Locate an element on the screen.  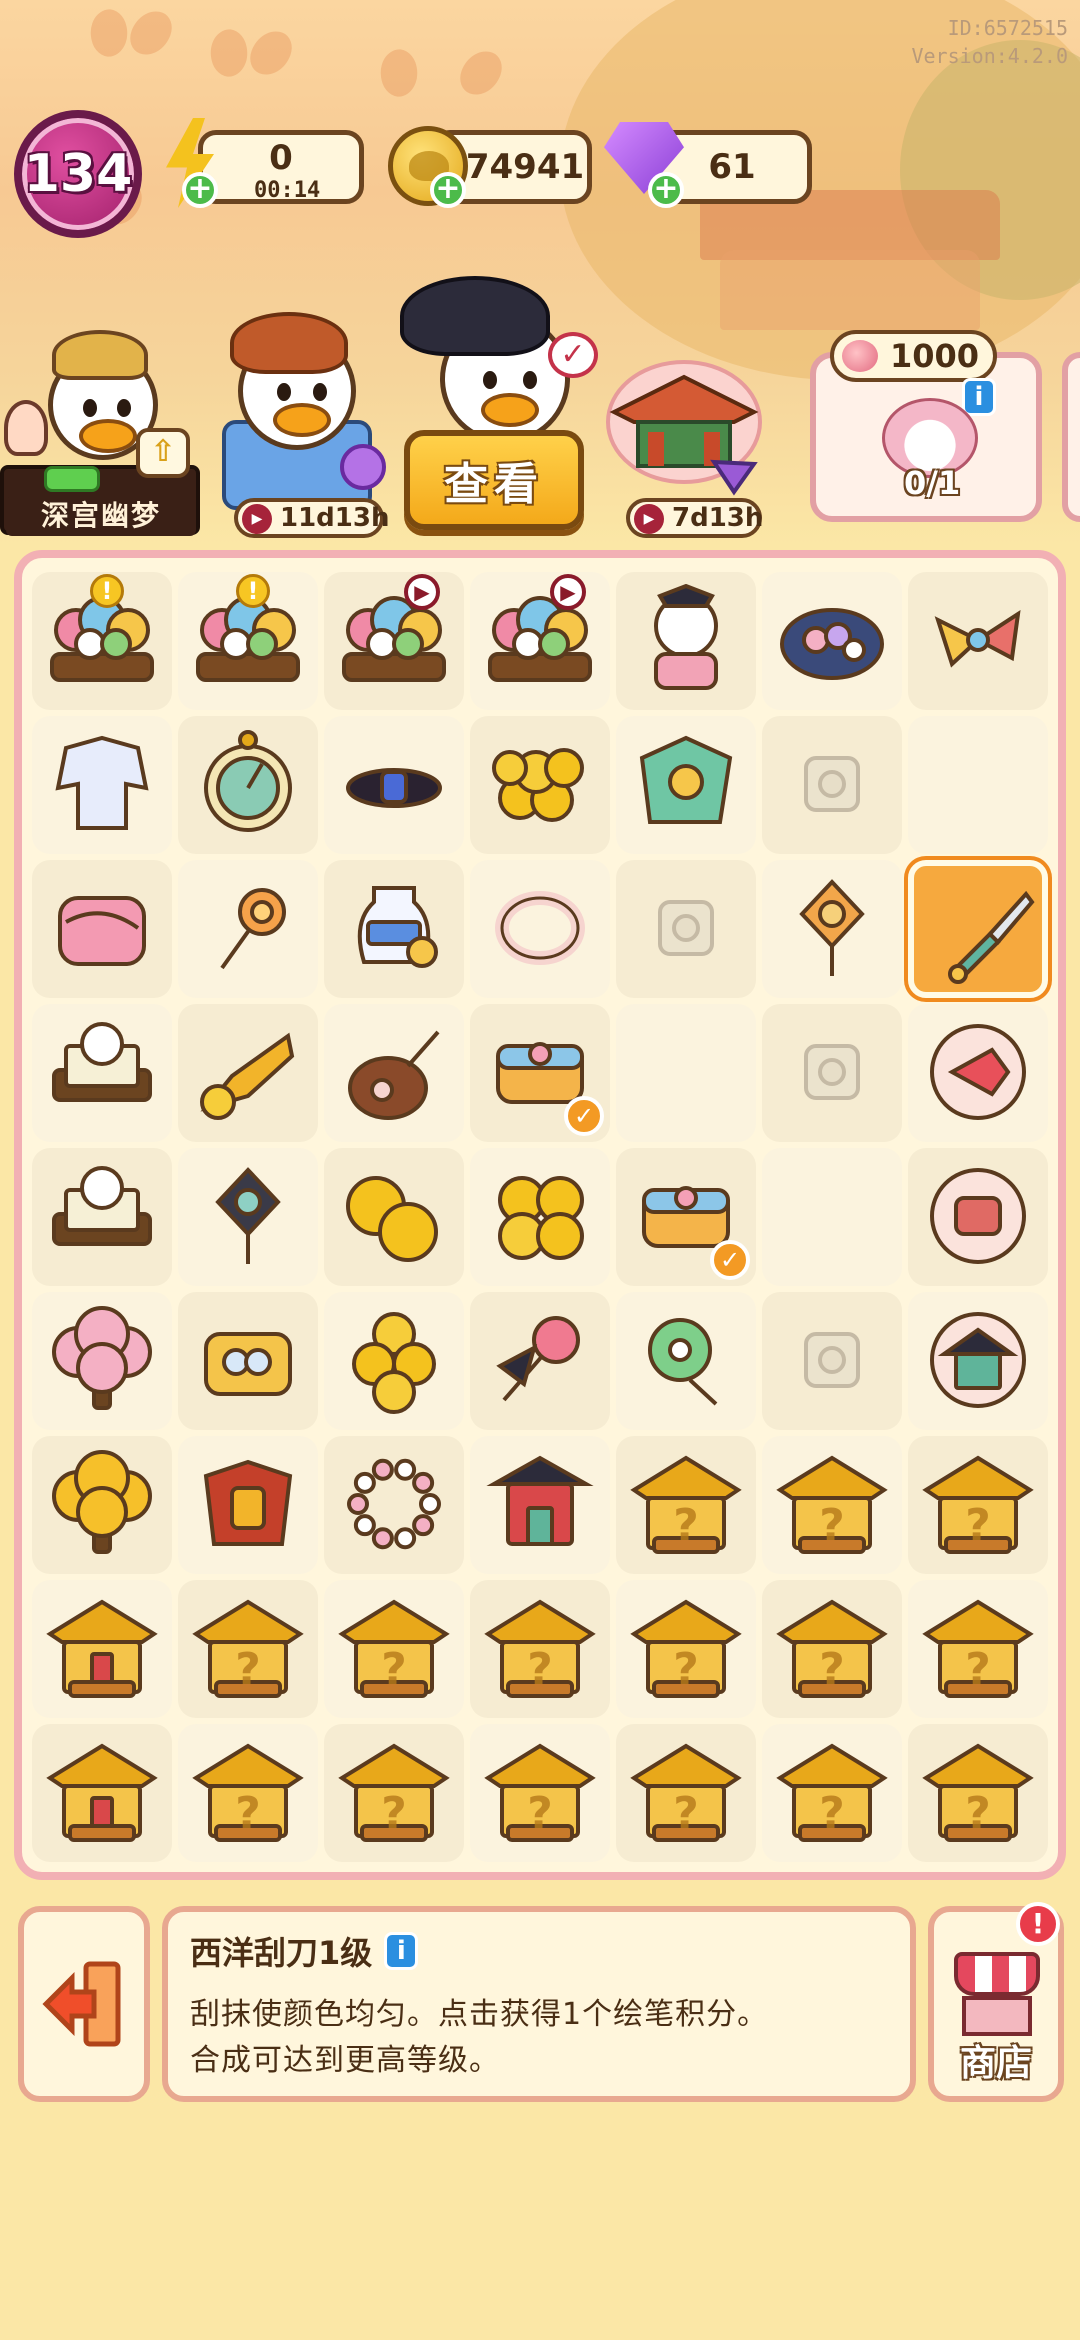
energy-value: 0 is located at coordinates (281, 158).